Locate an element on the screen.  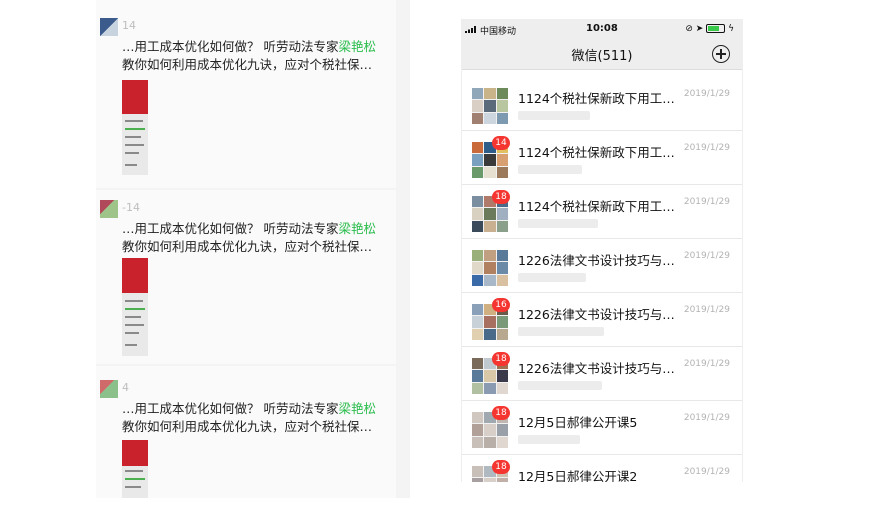
clock: 10:08 is located at coordinates (602, 28).